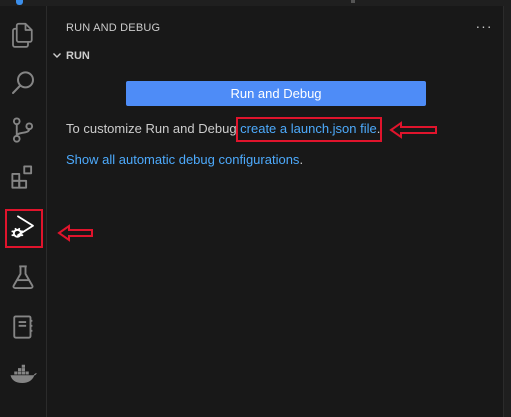 The height and width of the screenshot is (417, 511). Describe the element at coordinates (75, 233) in the screenshot. I see `run-debug-arrow-icon` at that location.